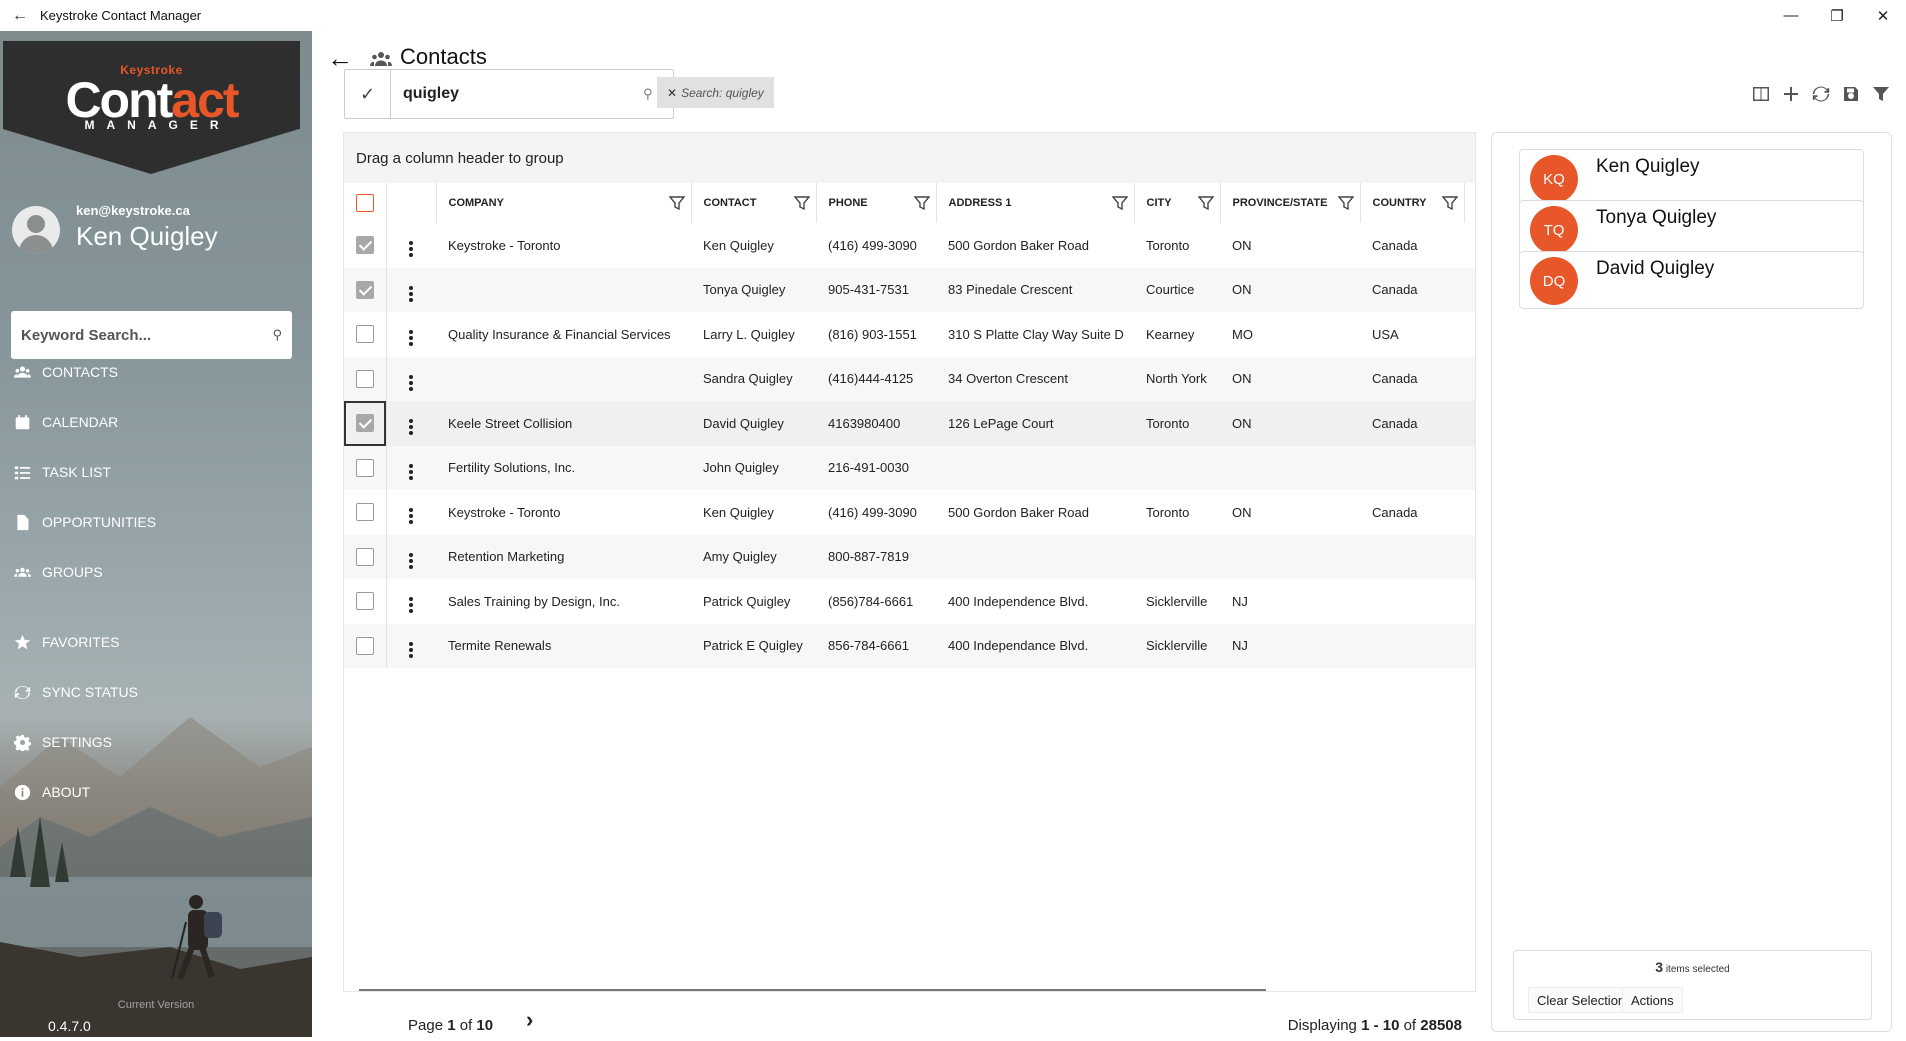 The width and height of the screenshot is (1906, 1041). I want to click on cell-phone: 800-887-7819, so click(876, 556).